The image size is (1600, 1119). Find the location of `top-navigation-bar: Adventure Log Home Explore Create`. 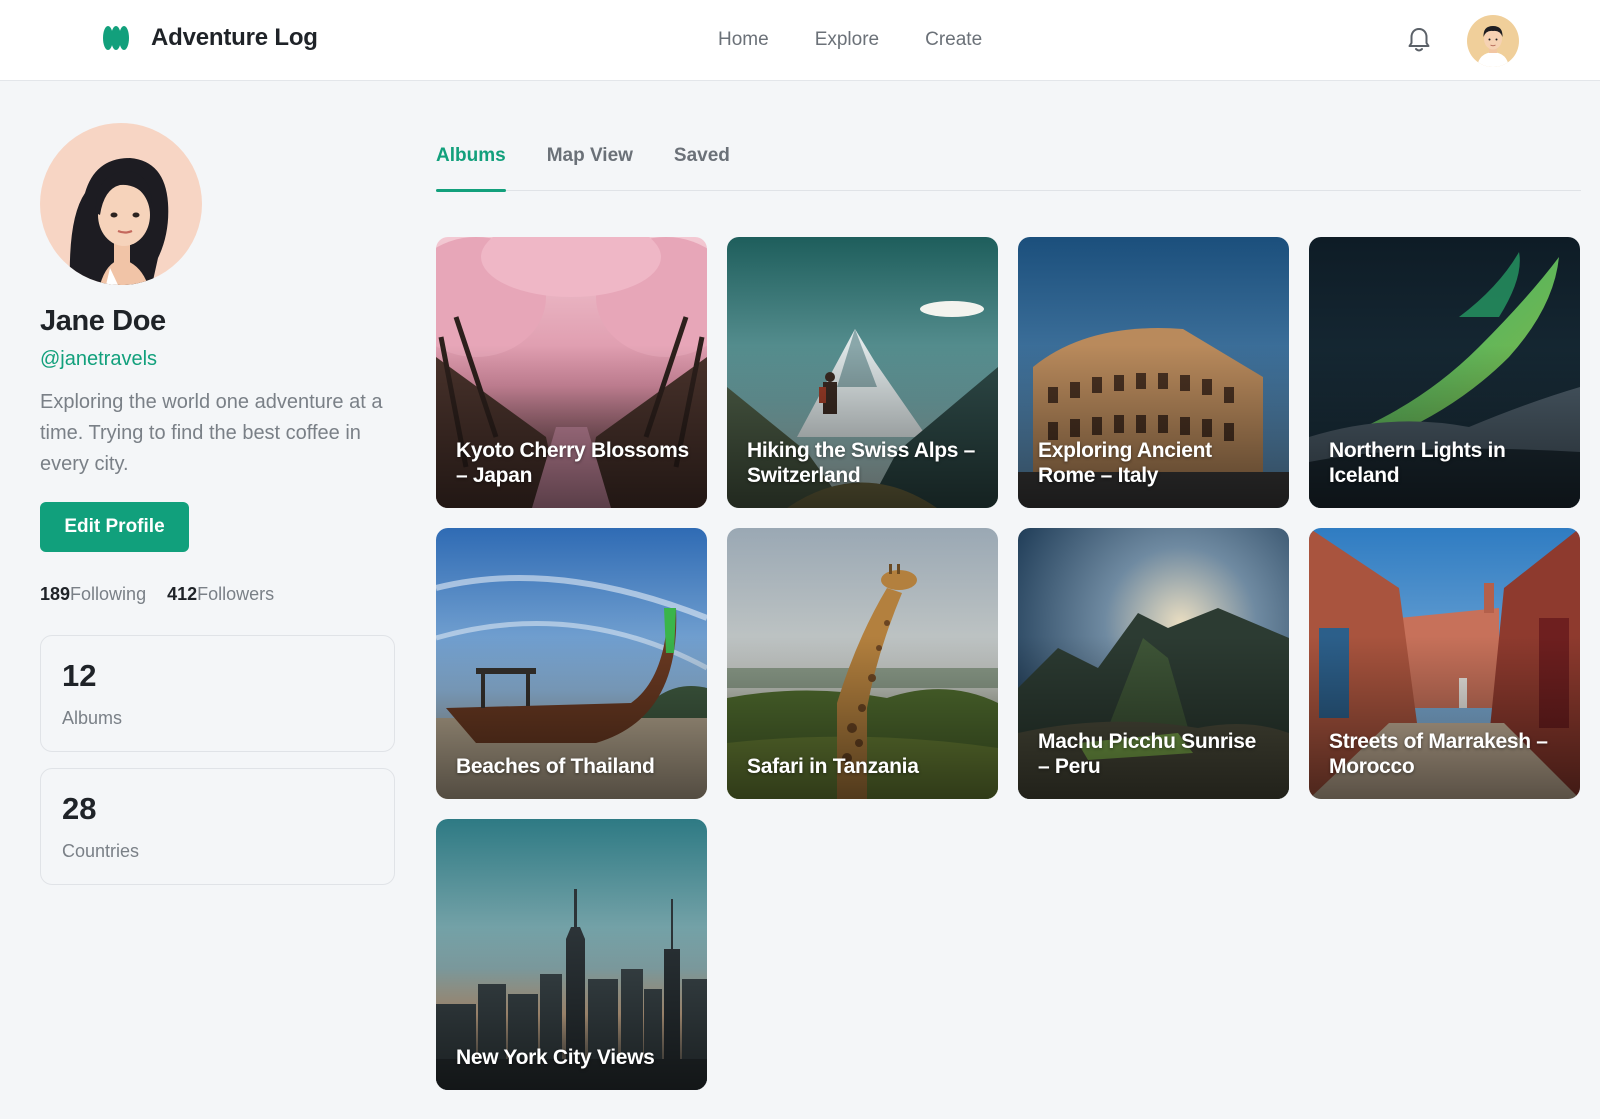

top-navigation-bar: Adventure Log Home Explore Create is located at coordinates (800, 40).